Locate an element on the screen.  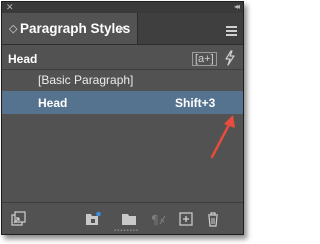
close-icon: ✕ is located at coordinates (10, 7).